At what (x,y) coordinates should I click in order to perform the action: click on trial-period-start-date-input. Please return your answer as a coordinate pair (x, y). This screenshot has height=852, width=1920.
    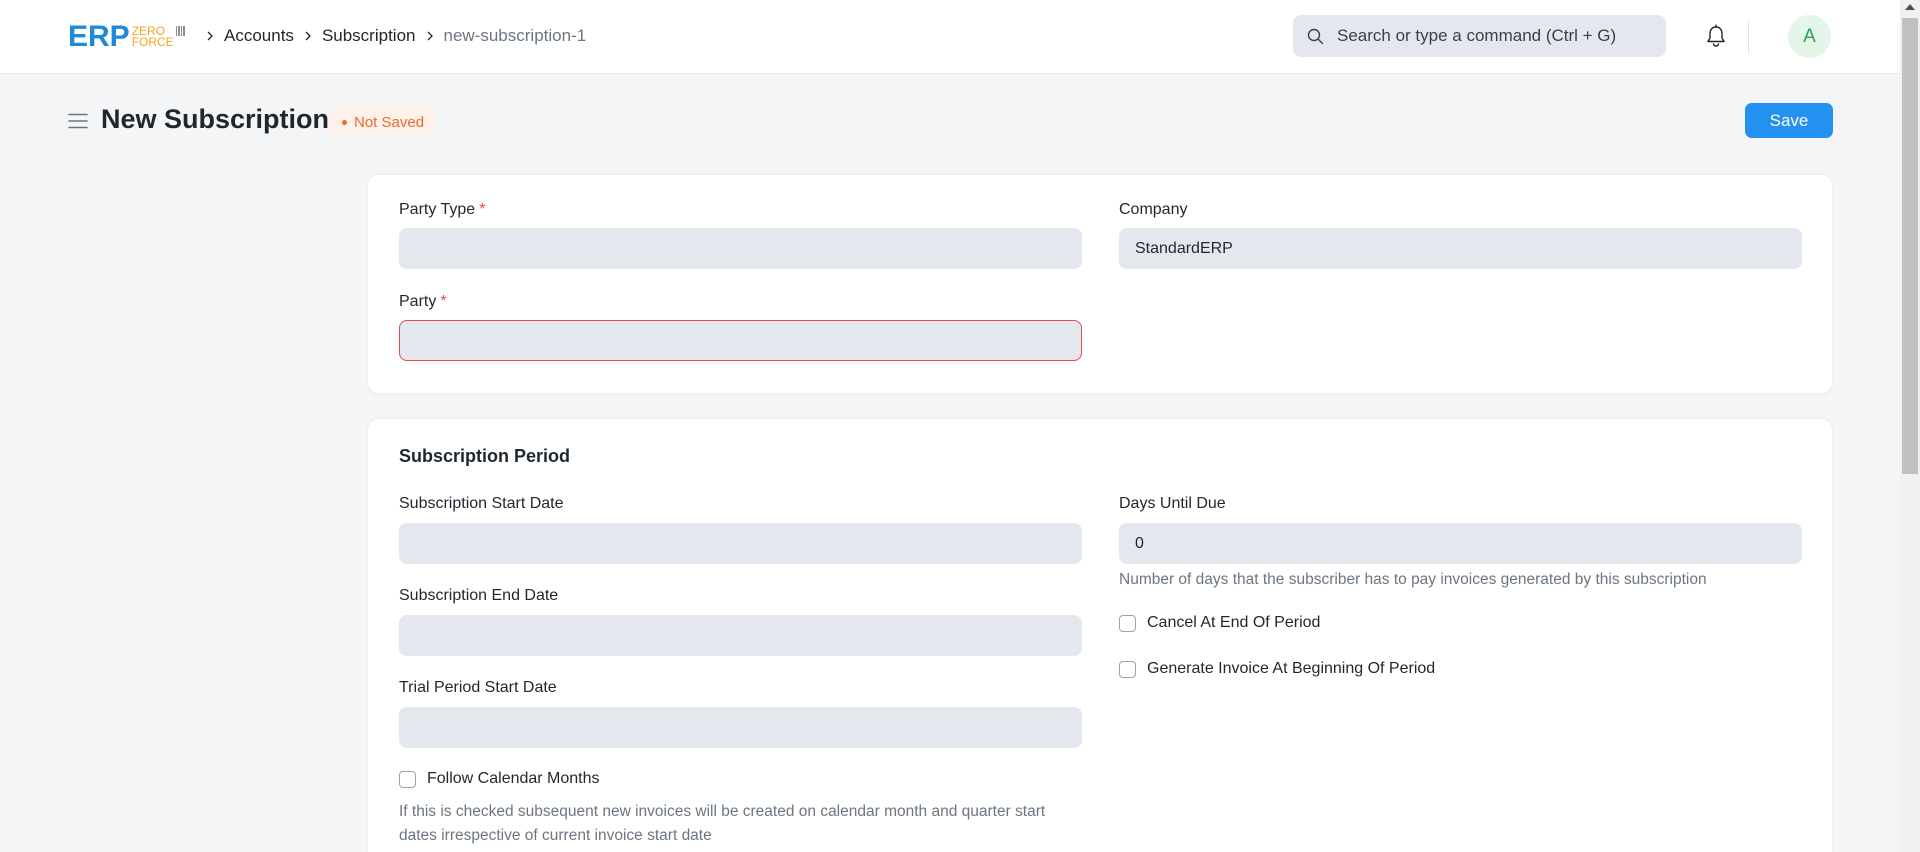
    Looking at the image, I should click on (740, 727).